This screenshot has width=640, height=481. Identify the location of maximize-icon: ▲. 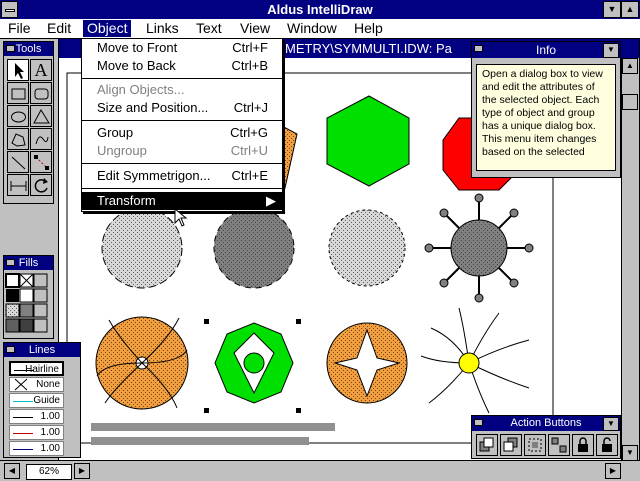
(630, 9).